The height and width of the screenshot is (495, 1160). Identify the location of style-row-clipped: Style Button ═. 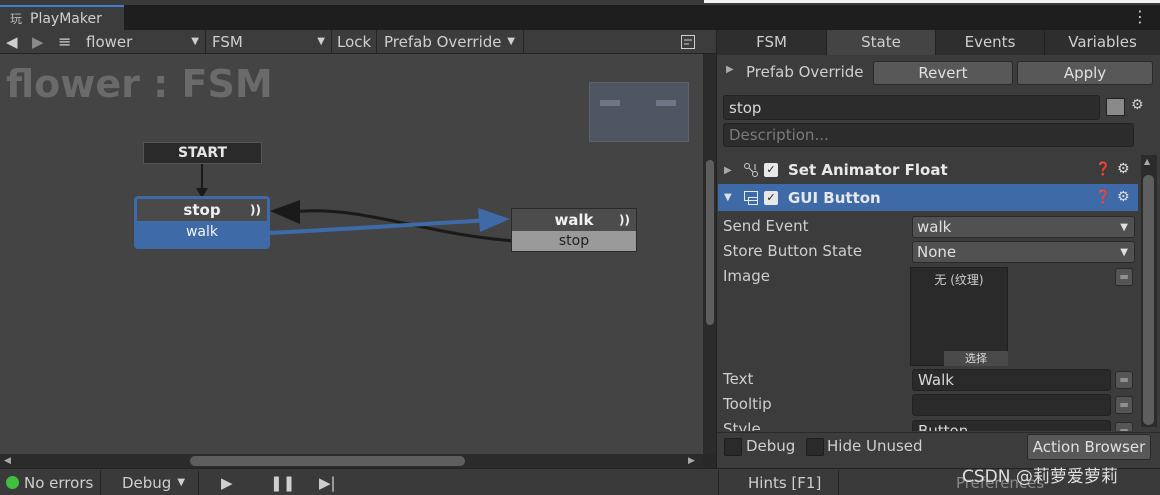
(928, 424).